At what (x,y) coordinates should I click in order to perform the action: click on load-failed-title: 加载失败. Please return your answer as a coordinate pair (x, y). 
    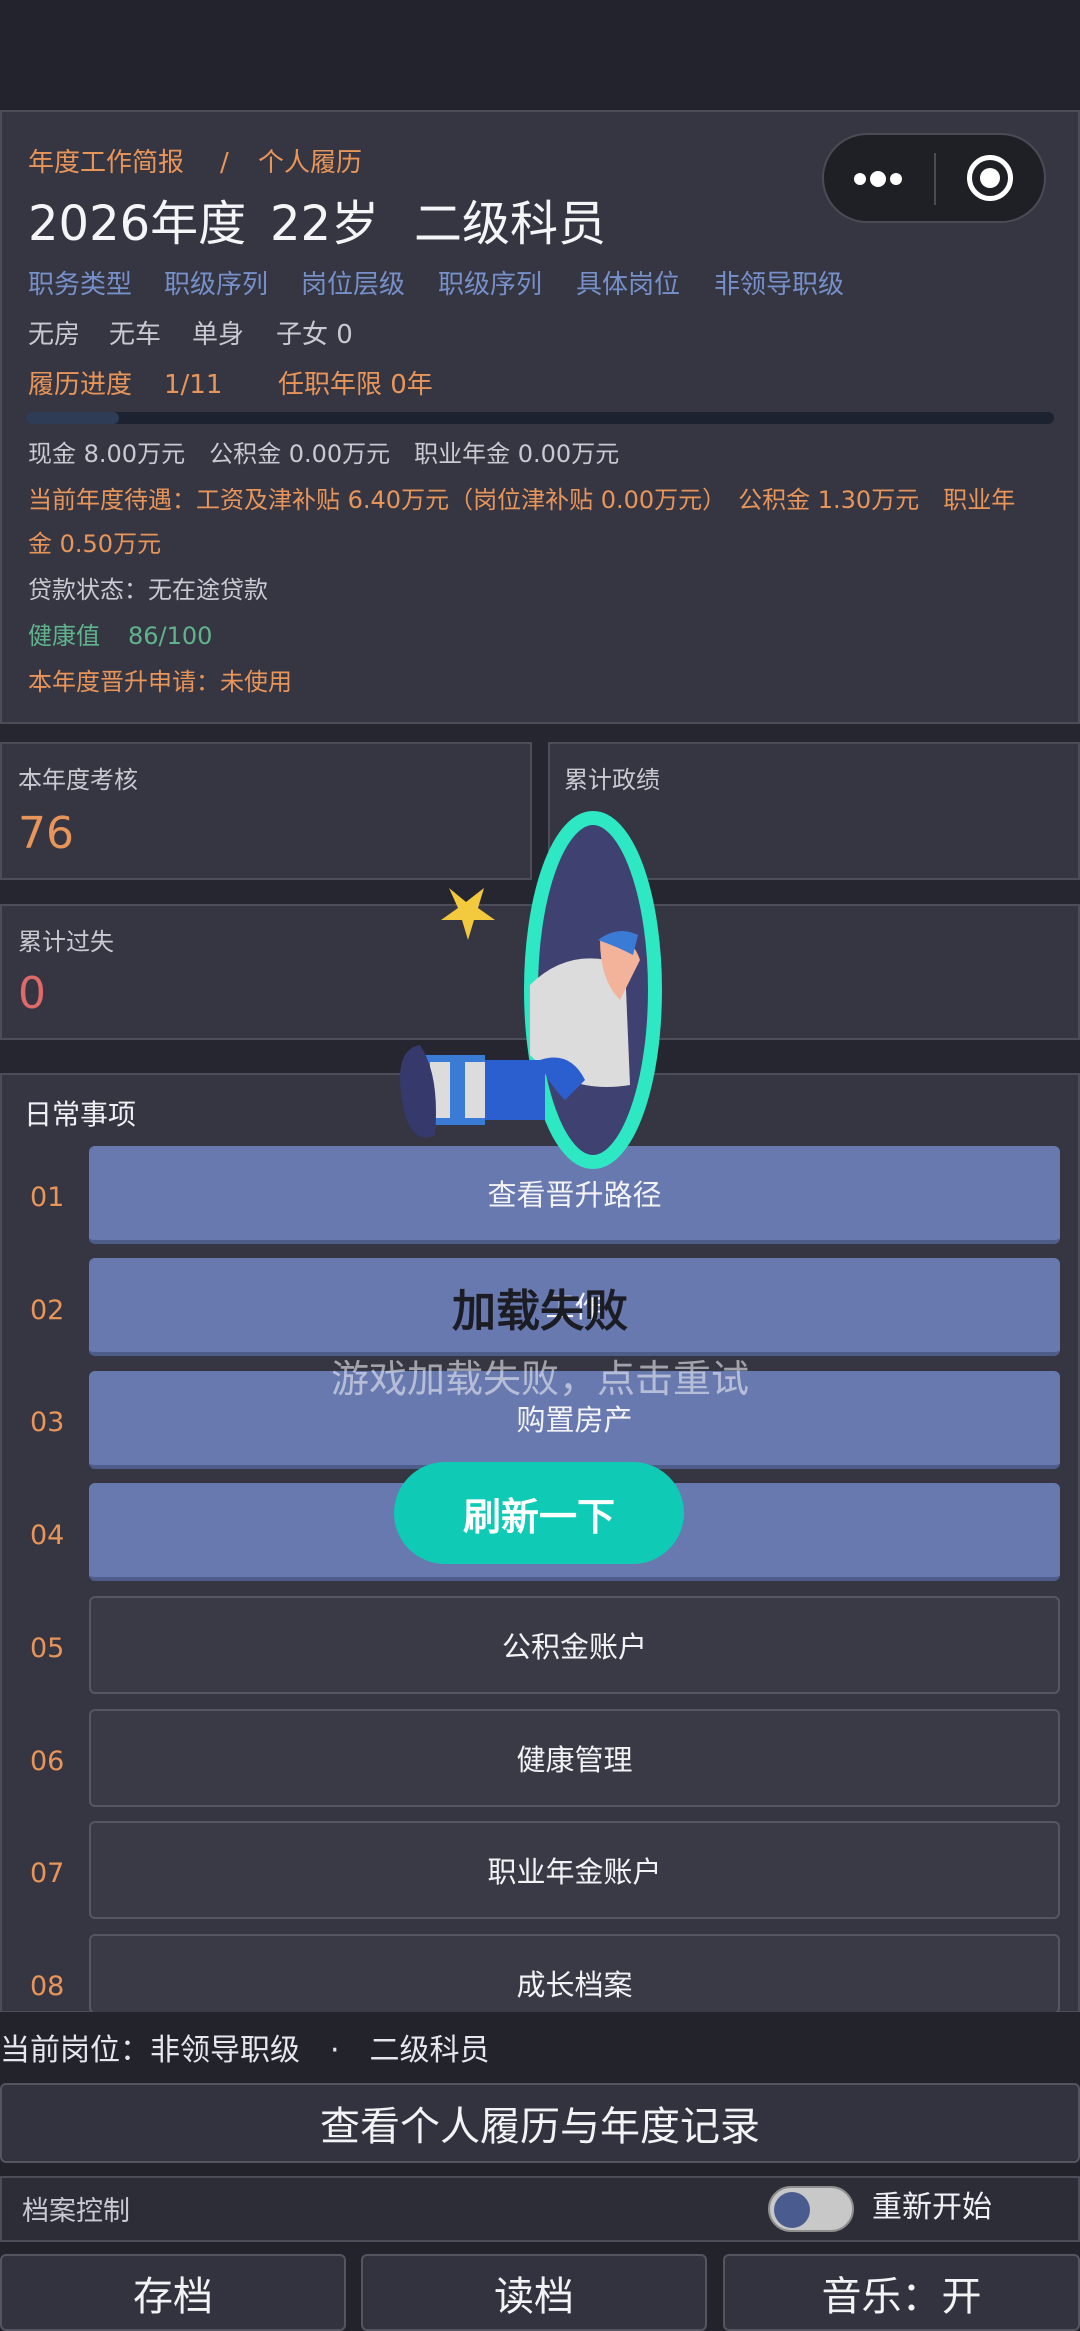
    Looking at the image, I should click on (540, 1311).